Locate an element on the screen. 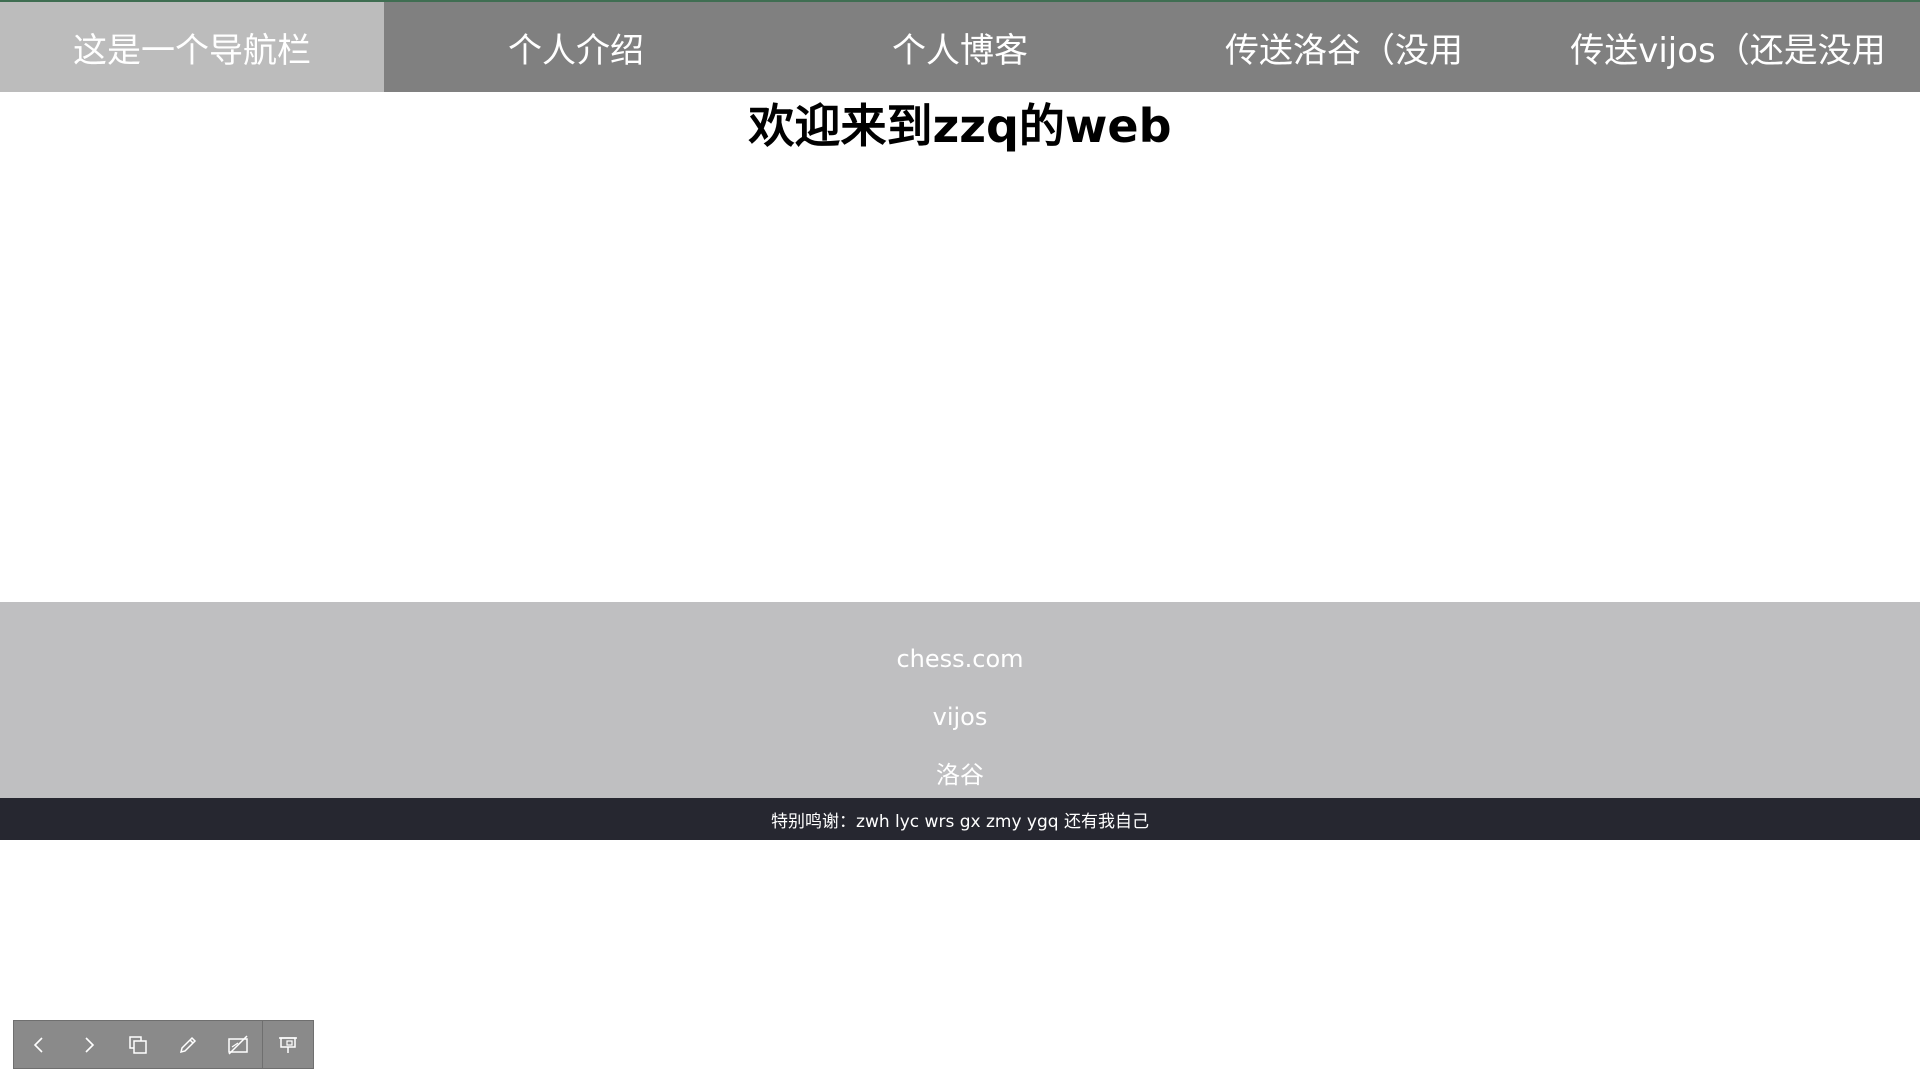 The height and width of the screenshot is (1080, 1920). nav-item-vijos: 传送vijos（还是没用 is located at coordinates (1728, 47).